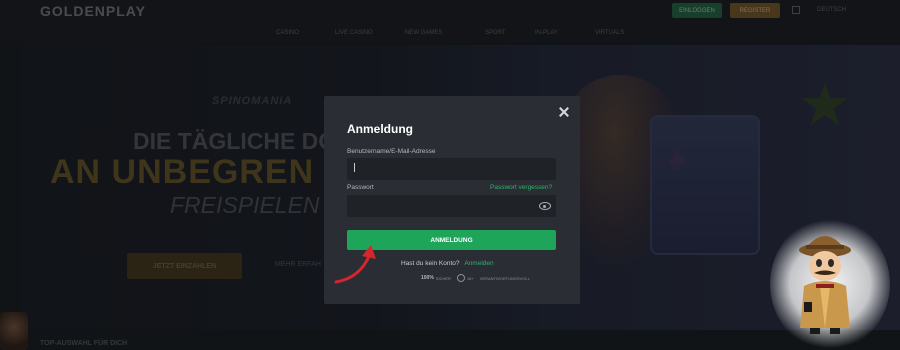 The image size is (900, 350). What do you see at coordinates (443, 278) in the screenshot?
I see `trust-badge-sub: SICHER` at bounding box center [443, 278].